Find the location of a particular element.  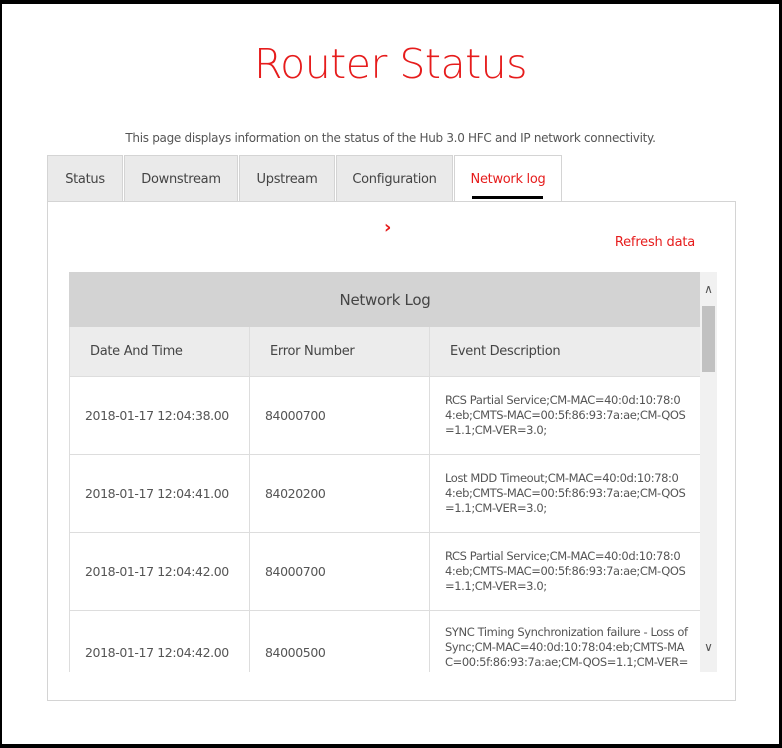

tab-label: Upstream is located at coordinates (287, 179).